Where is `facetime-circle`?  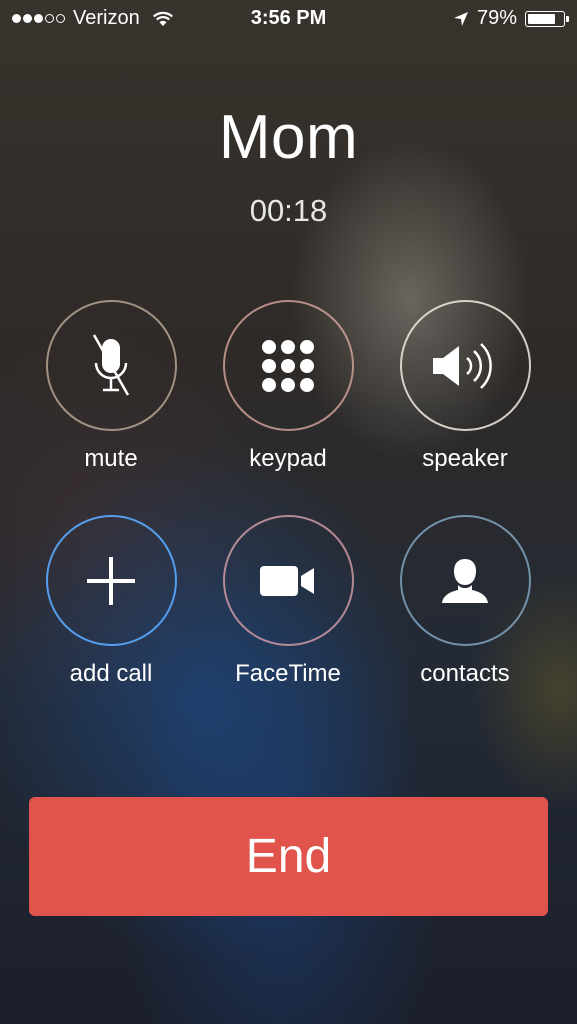 facetime-circle is located at coordinates (288, 580).